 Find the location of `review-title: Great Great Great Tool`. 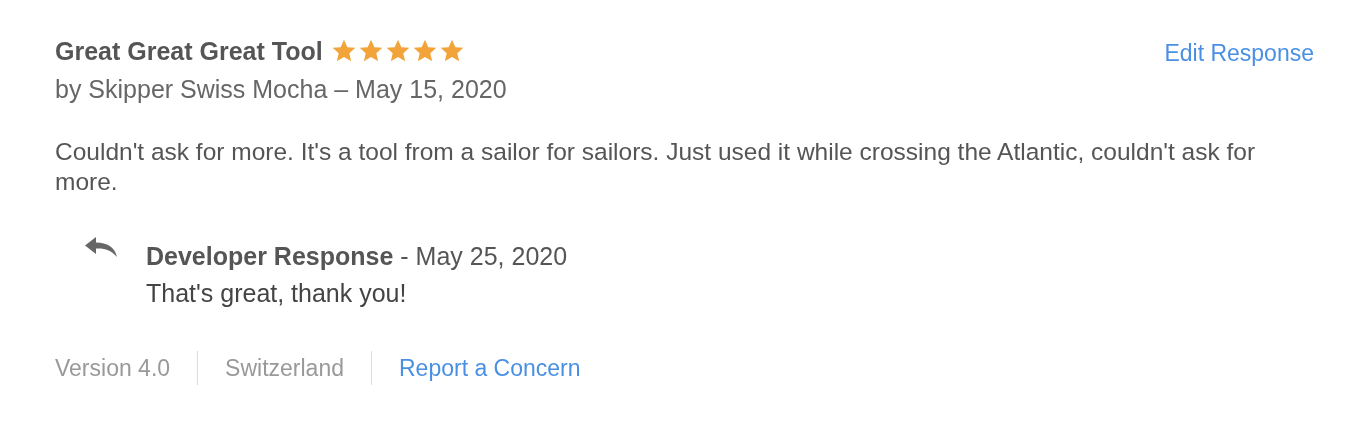

review-title: Great Great Great Tool is located at coordinates (189, 51).